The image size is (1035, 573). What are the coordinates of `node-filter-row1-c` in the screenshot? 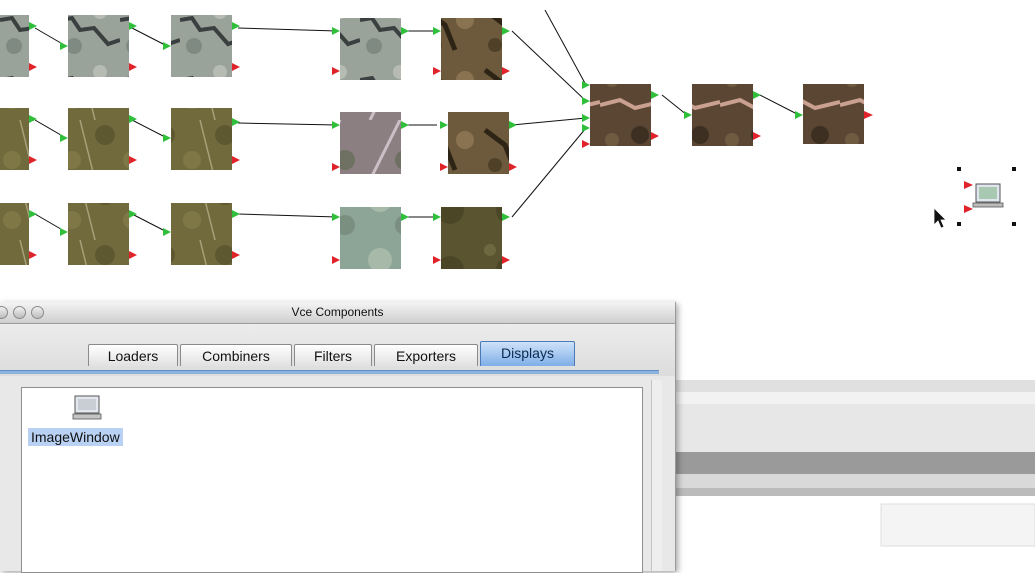 It's located at (370, 49).